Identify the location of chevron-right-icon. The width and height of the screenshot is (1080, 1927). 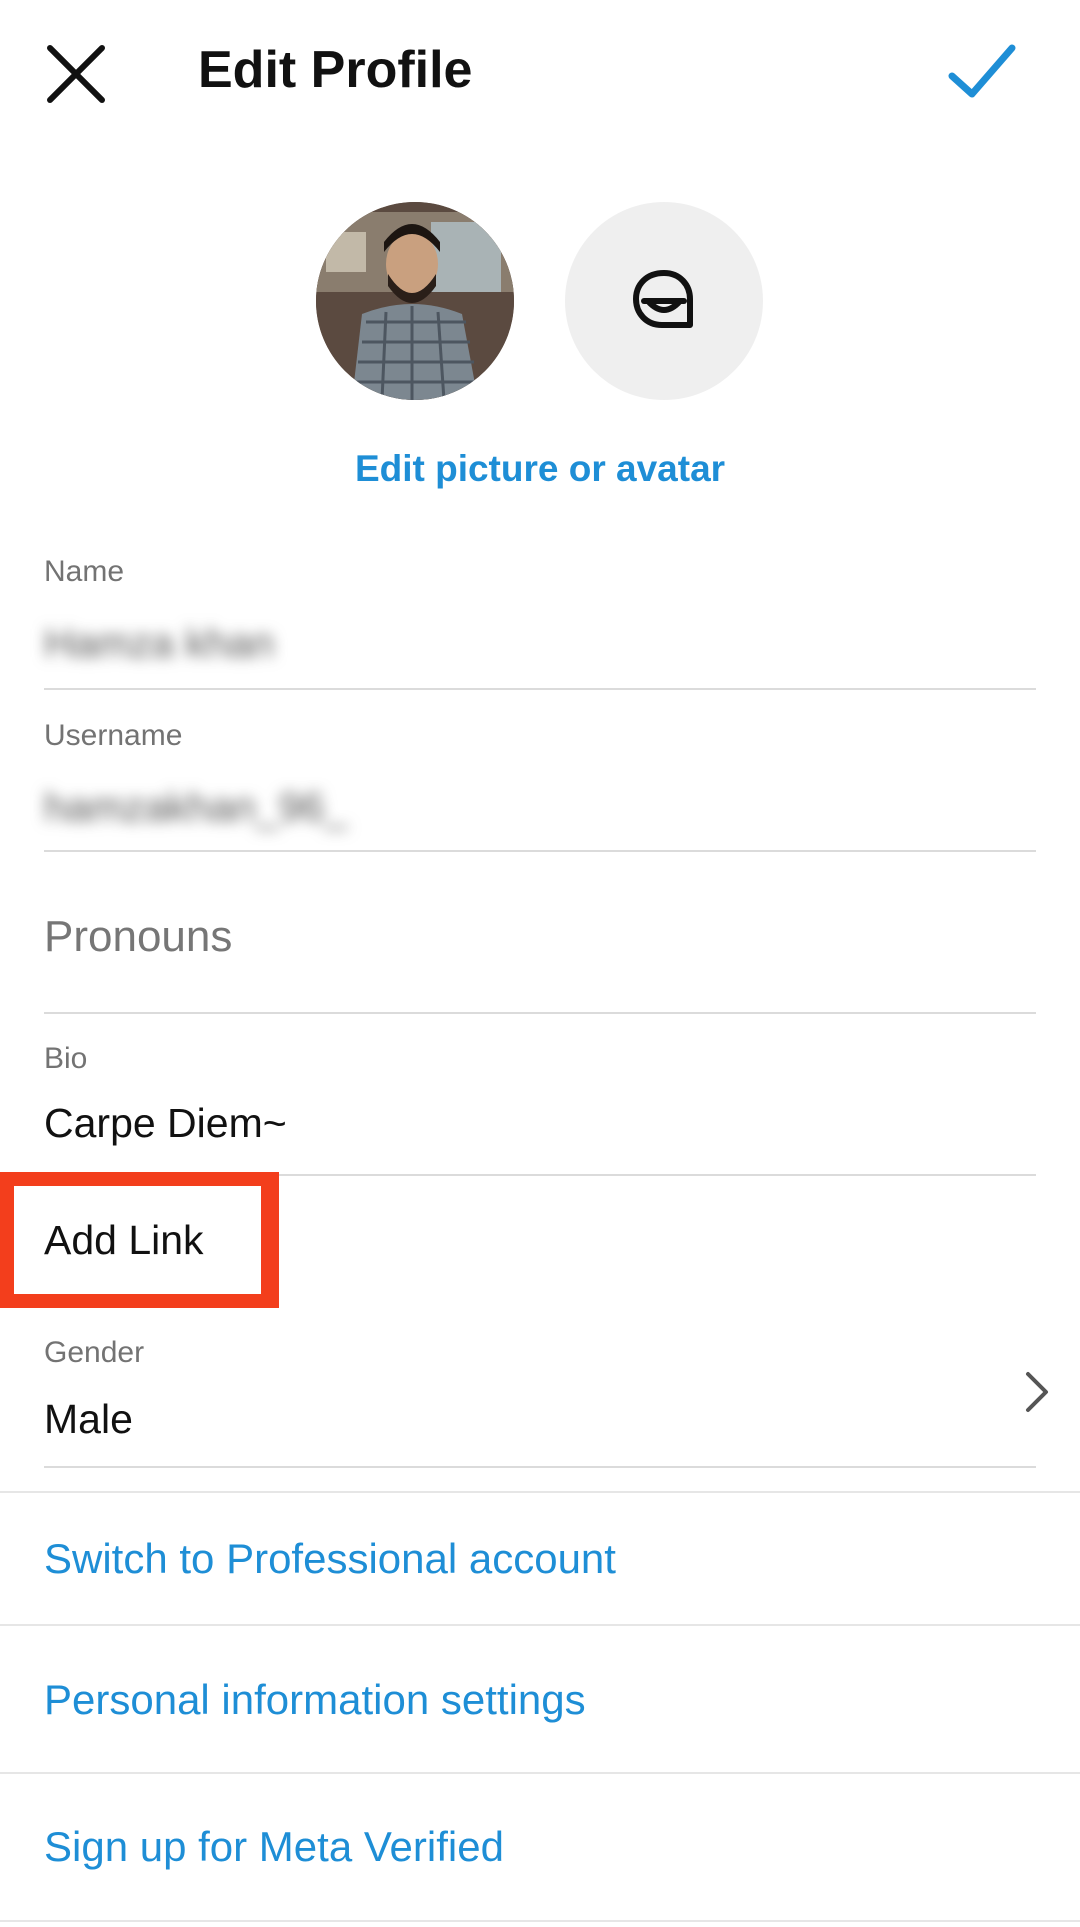
(1037, 1392).